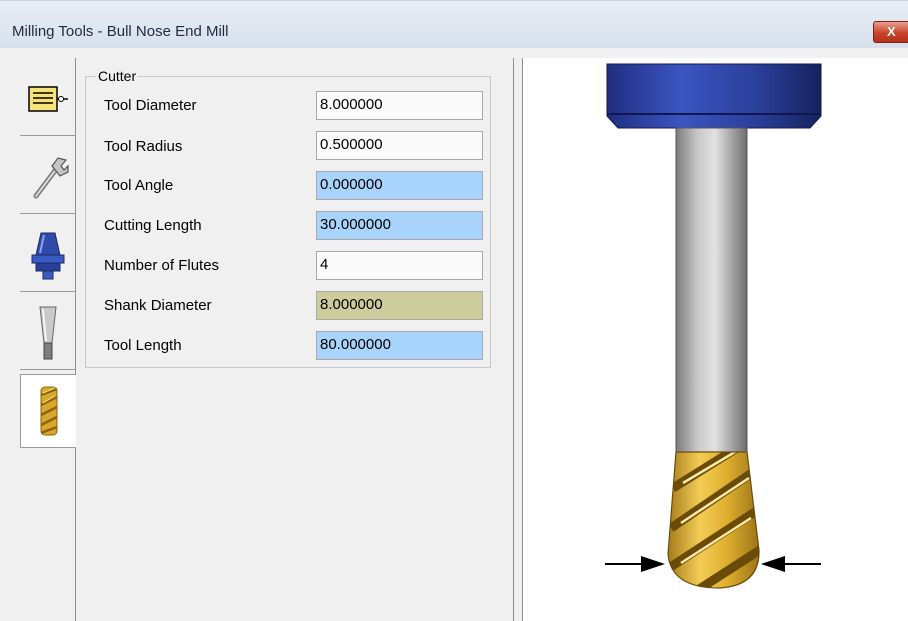 This screenshot has width=908, height=621. What do you see at coordinates (399, 105) in the screenshot?
I see `tool-diameter-field: 8.000000` at bounding box center [399, 105].